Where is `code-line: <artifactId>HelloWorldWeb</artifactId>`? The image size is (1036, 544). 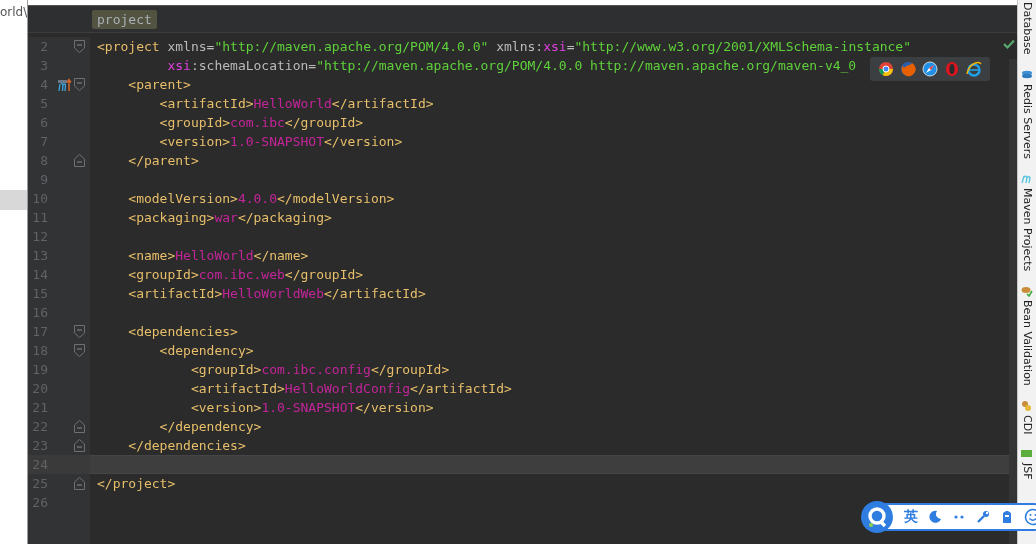 code-line: <artifactId>HelloWorldWeb</artifactId> is located at coordinates (276, 293).